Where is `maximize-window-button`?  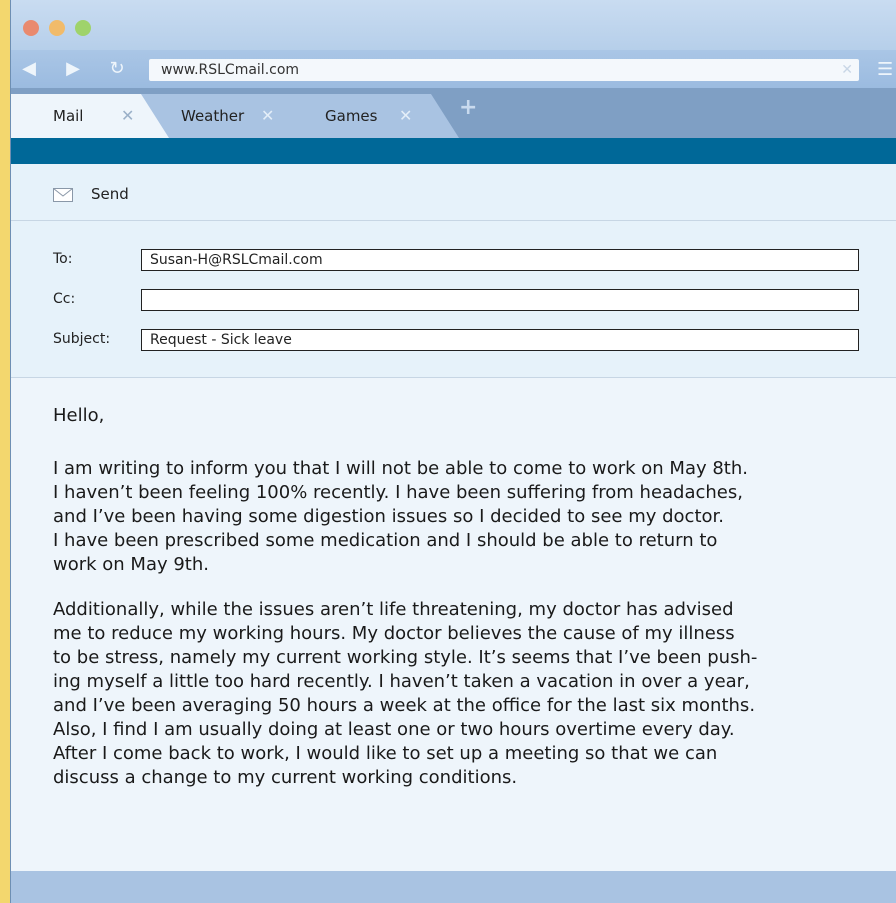
maximize-window-button is located at coordinates (83, 28).